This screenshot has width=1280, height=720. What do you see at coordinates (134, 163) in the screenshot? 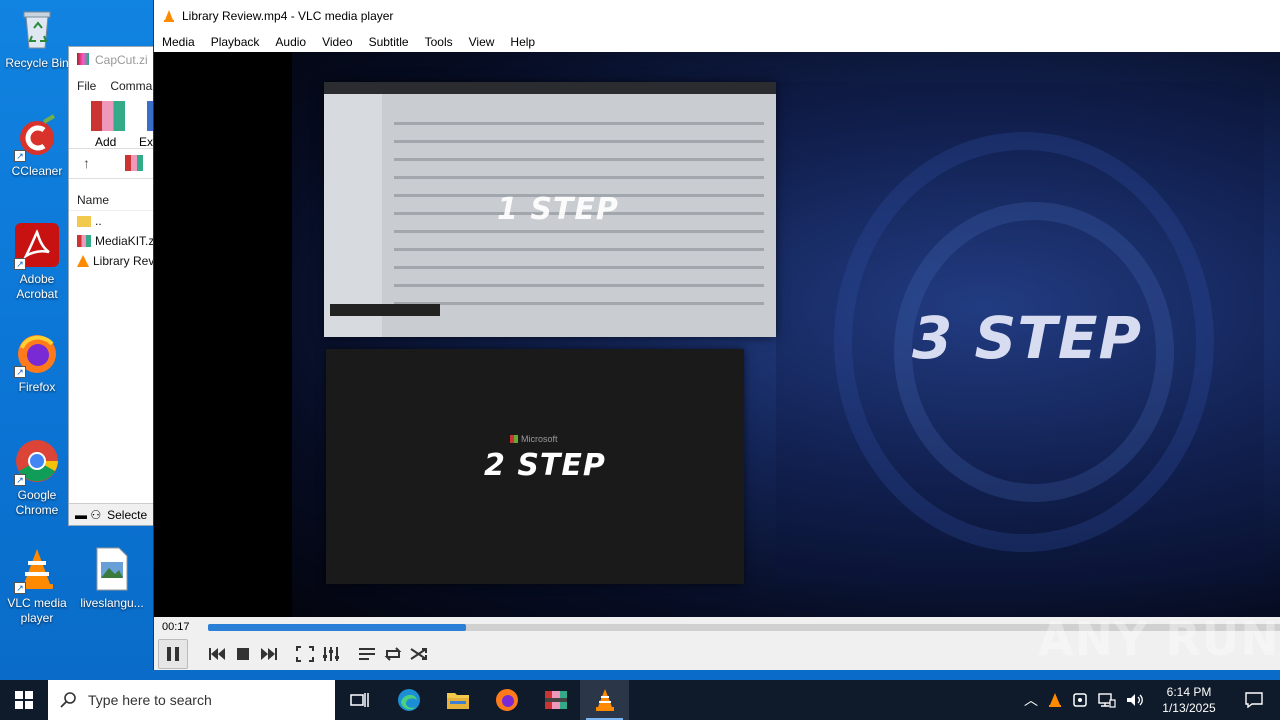
I see `archive-path-icon` at bounding box center [134, 163].